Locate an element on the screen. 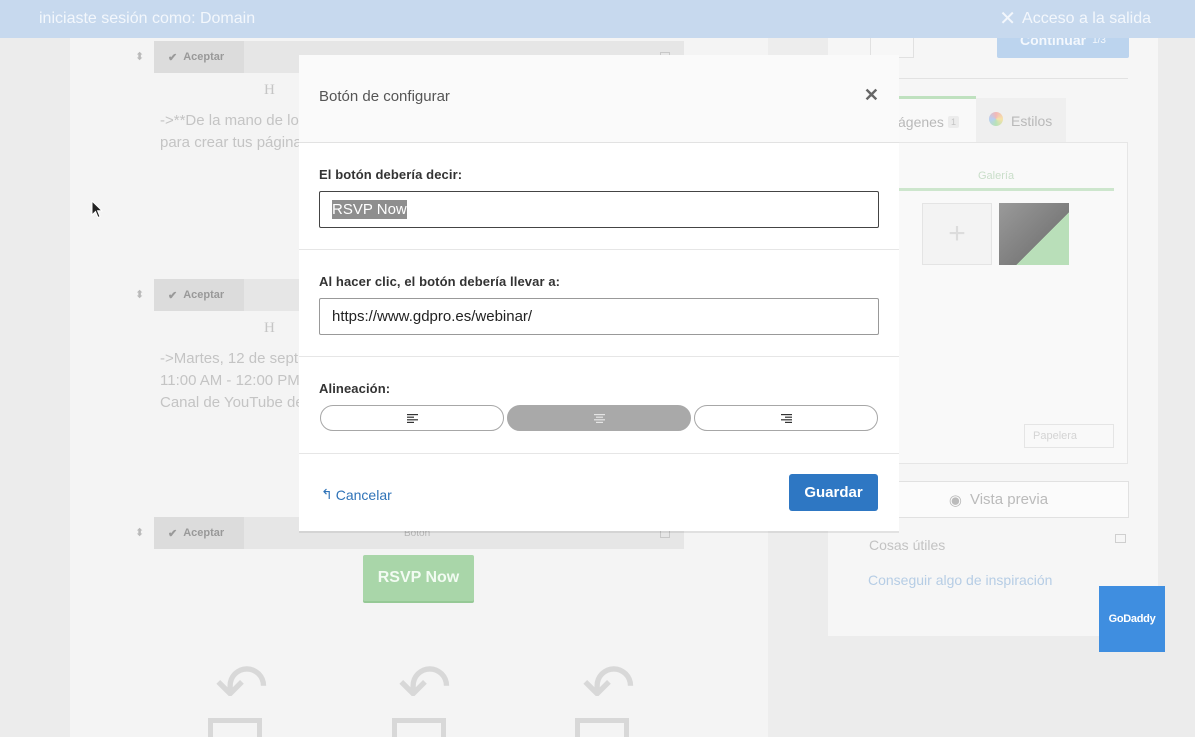 The width and height of the screenshot is (1195, 737). alignment-label: Alineación: is located at coordinates (355, 388).